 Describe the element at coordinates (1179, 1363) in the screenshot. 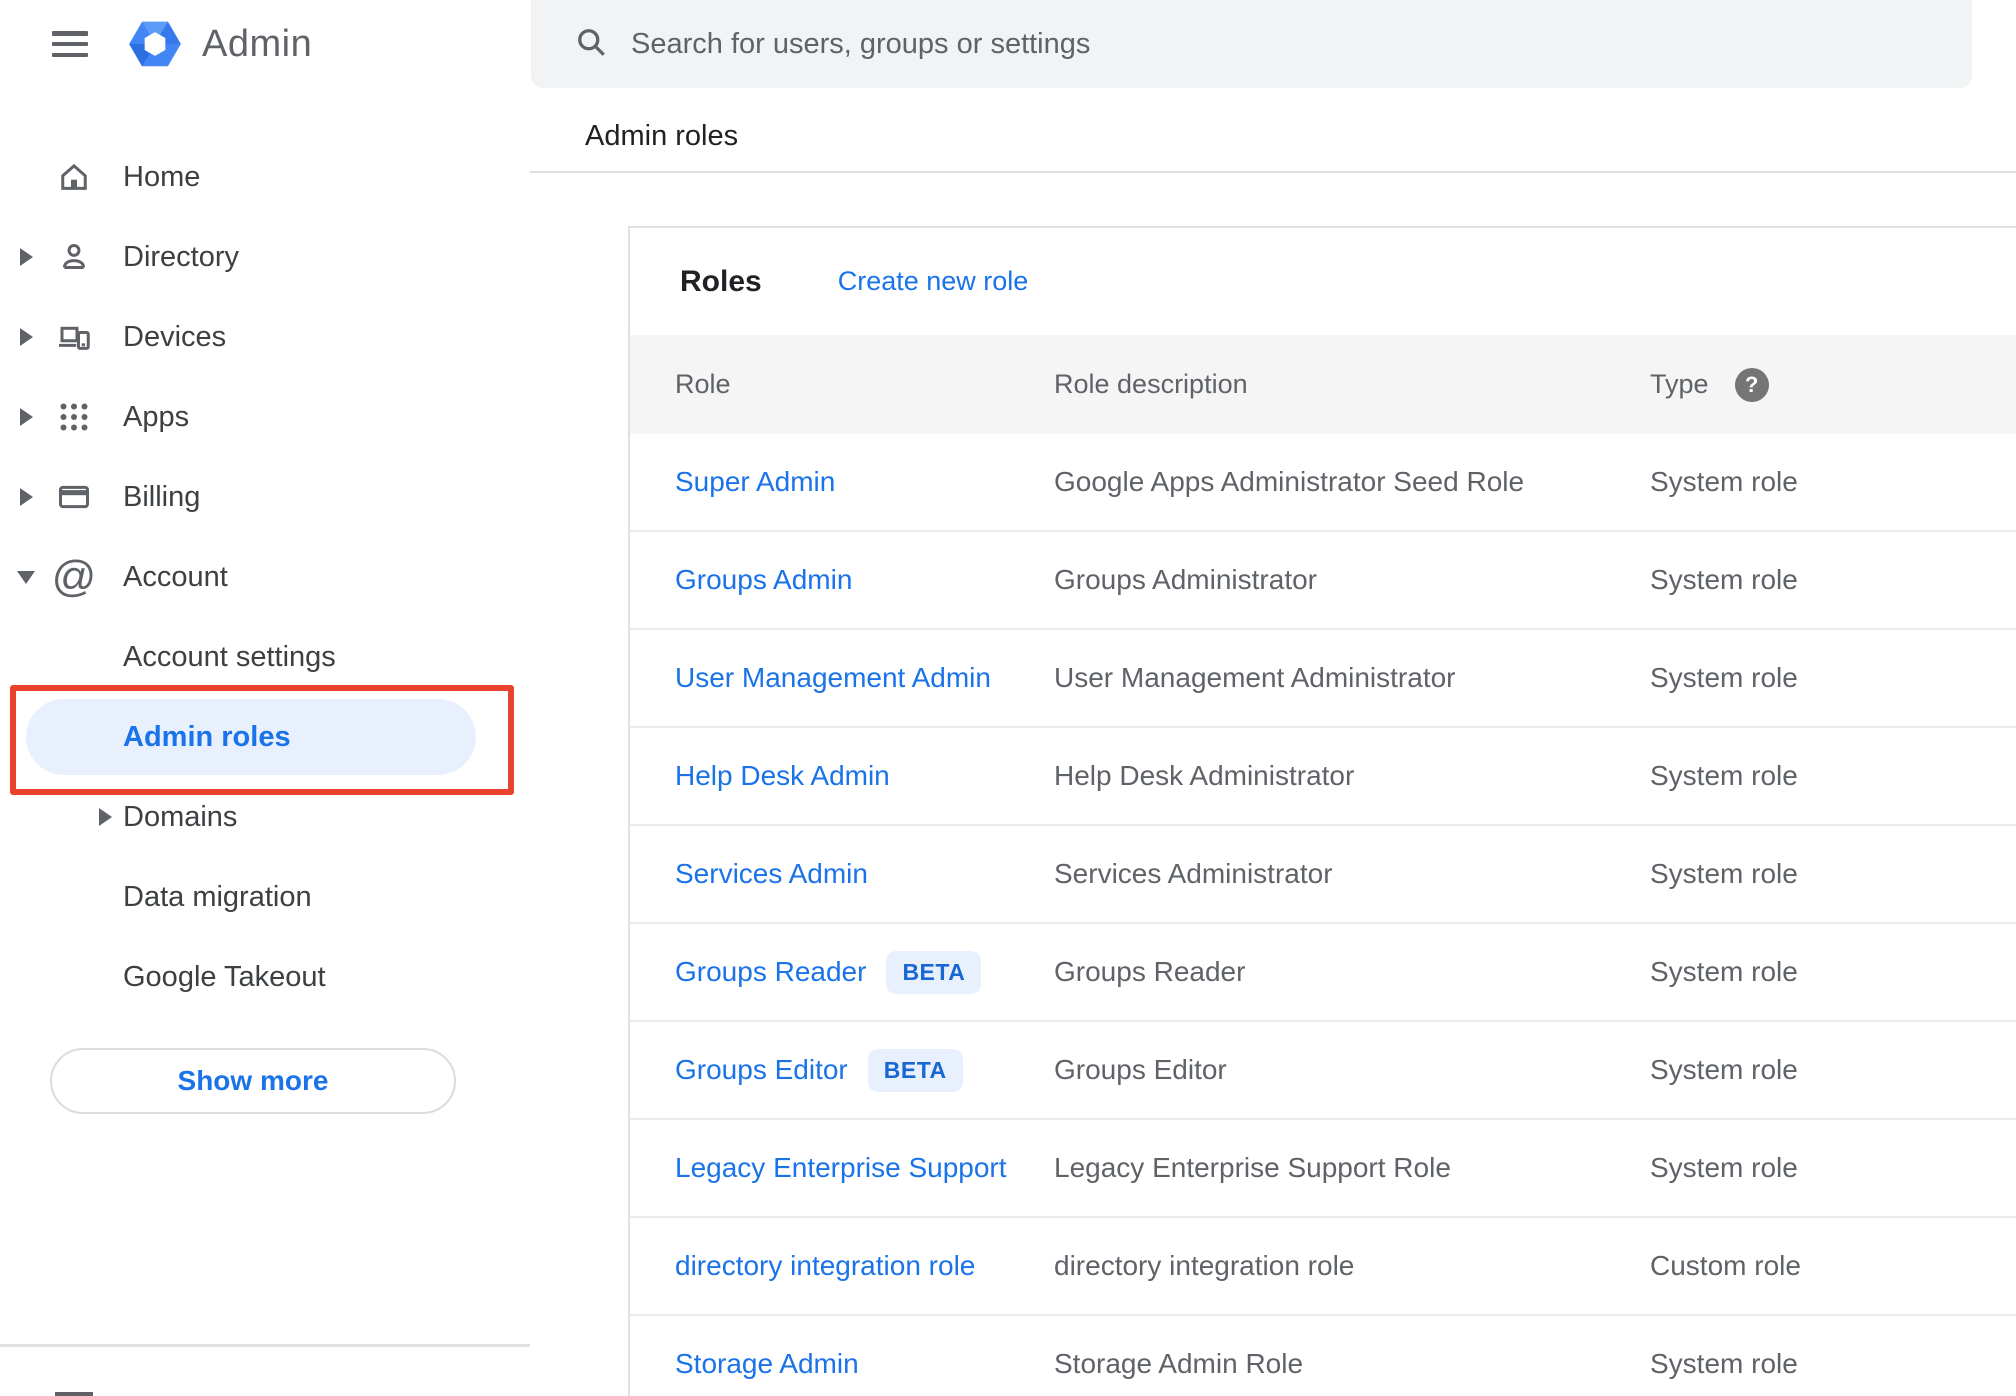

I see `role-description-cell: Storage Admin Role` at that location.